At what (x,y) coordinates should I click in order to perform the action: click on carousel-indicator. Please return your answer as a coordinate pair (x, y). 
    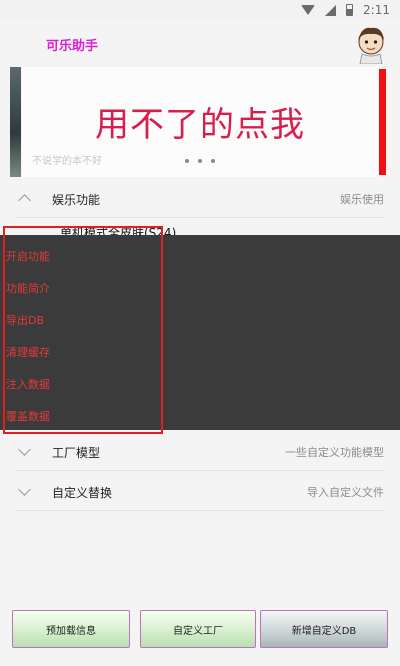
    Looking at the image, I should click on (200, 161).